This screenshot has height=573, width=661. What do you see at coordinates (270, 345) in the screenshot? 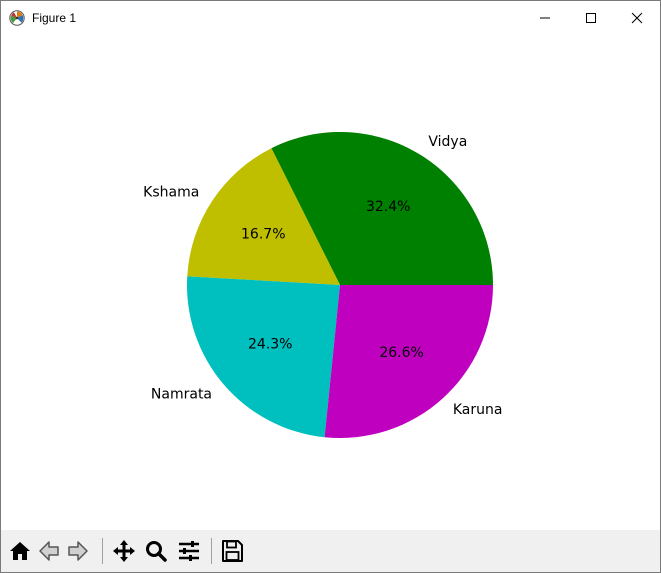
I see `pie-percent-label: 24.3%` at bounding box center [270, 345].